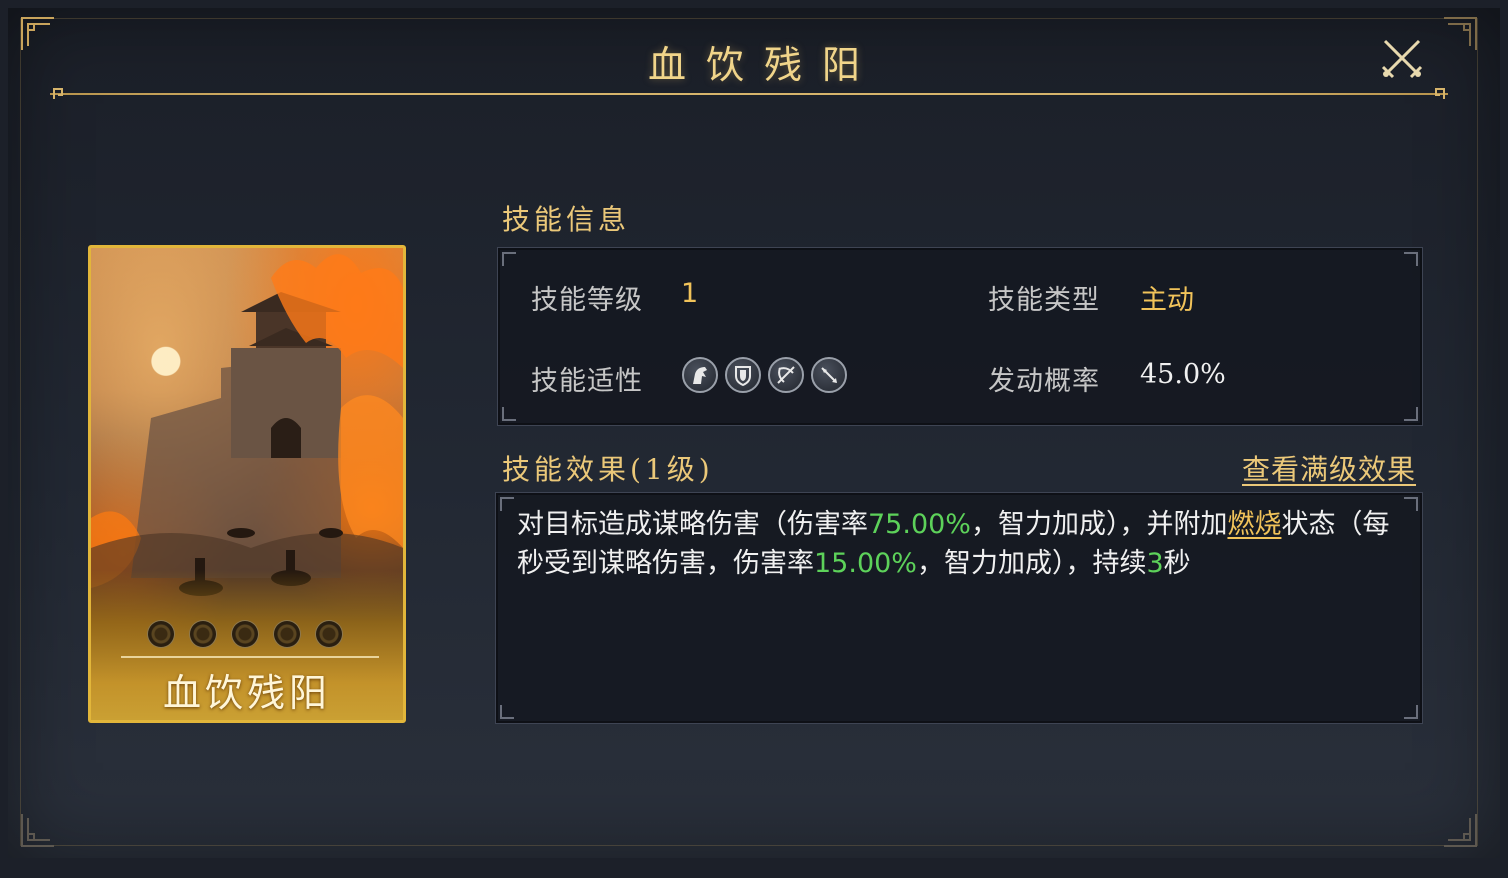 The height and width of the screenshot is (878, 1508). Describe the element at coordinates (1155, 563) in the screenshot. I see `duration-value: 3` at that location.